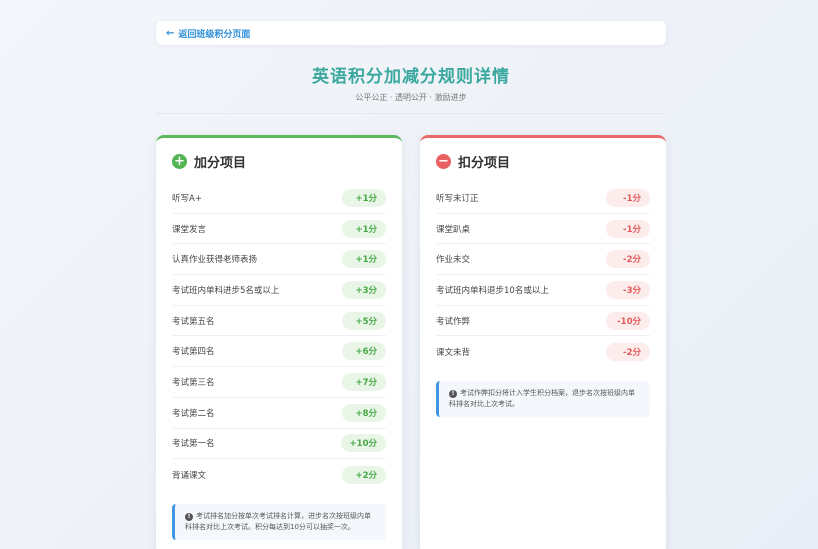  Describe the element at coordinates (279, 444) in the screenshot. I see `list-item: 考试第一名 +10分` at that location.